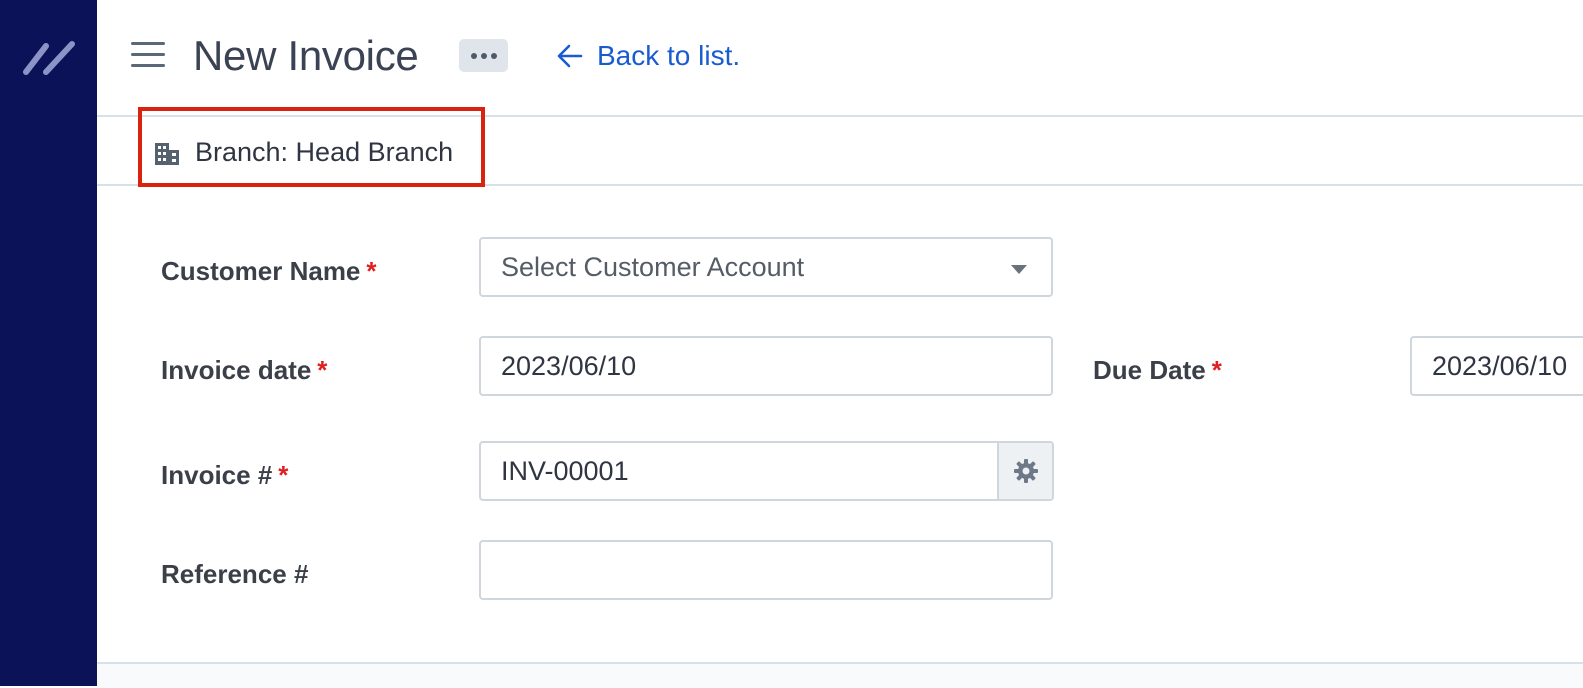 This screenshot has height=688, width=1583. Describe the element at coordinates (653, 266) in the screenshot. I see `customer-select-placeholder: Select Customer Account` at that location.